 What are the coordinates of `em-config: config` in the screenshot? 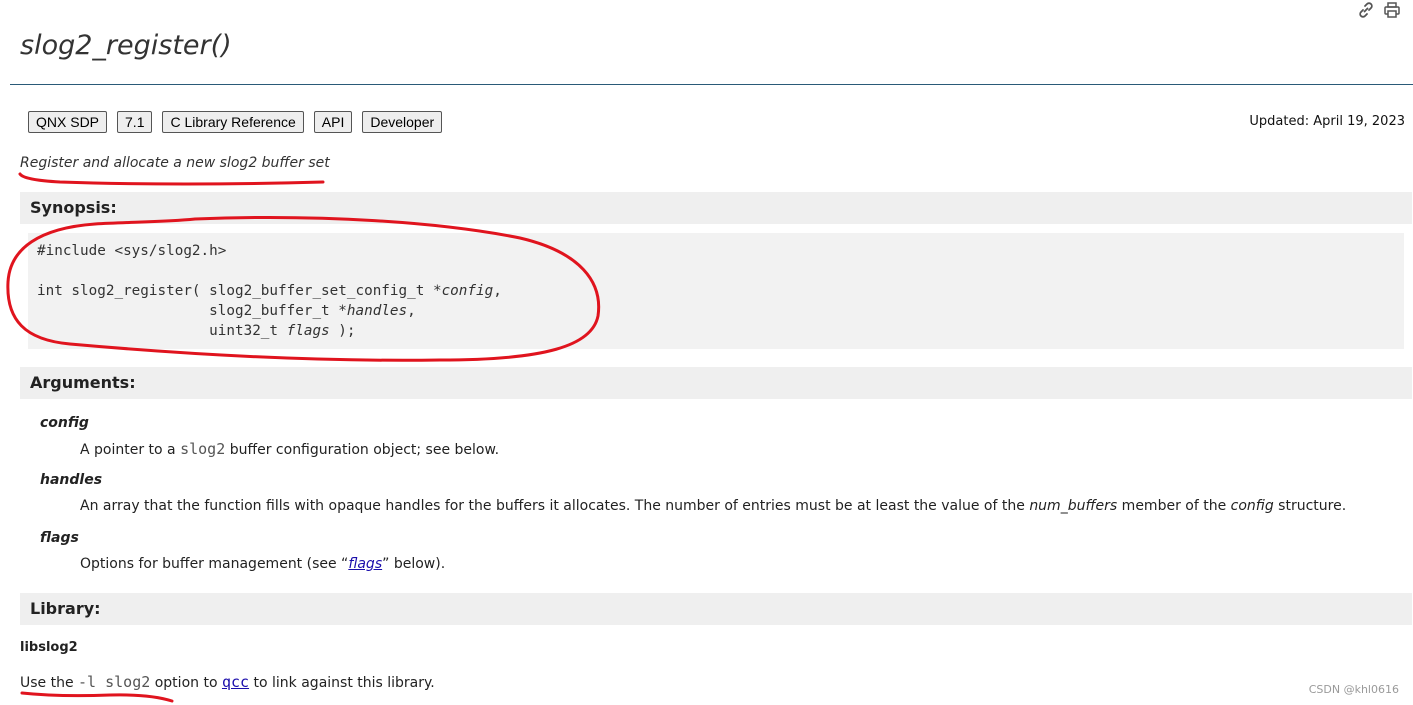 It's located at (1252, 506).